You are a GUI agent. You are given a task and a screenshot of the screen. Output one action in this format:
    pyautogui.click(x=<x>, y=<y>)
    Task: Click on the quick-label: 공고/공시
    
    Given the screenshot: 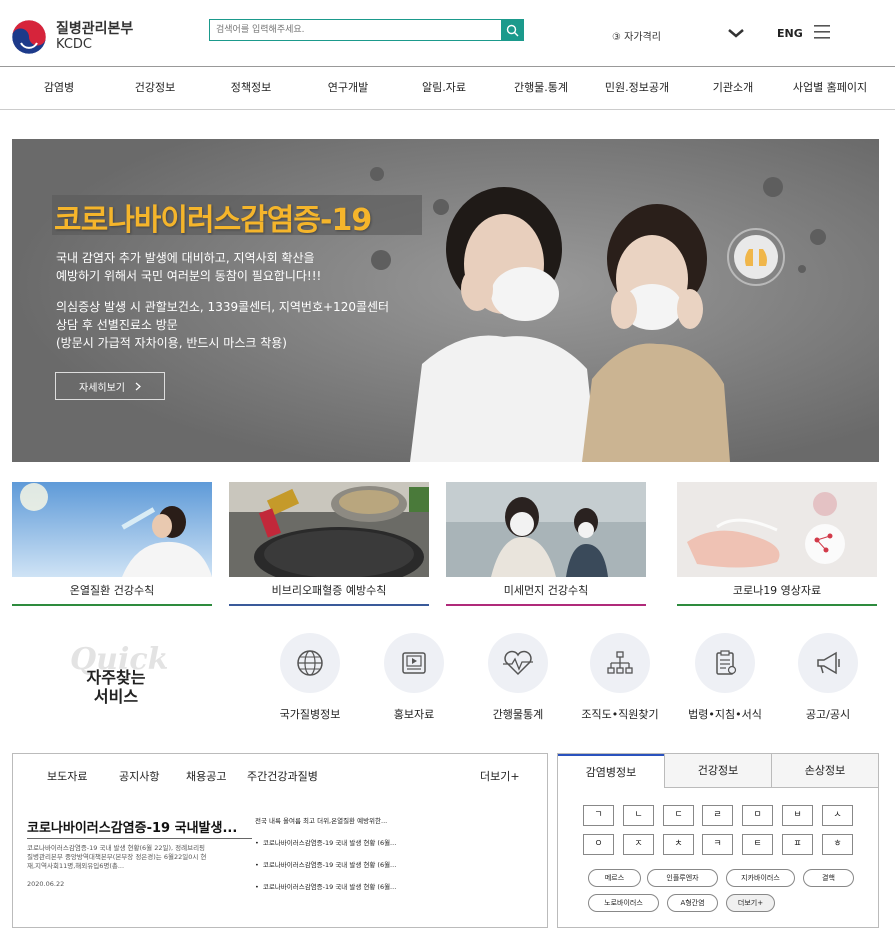 What is the action you would take?
    pyautogui.click(x=828, y=714)
    